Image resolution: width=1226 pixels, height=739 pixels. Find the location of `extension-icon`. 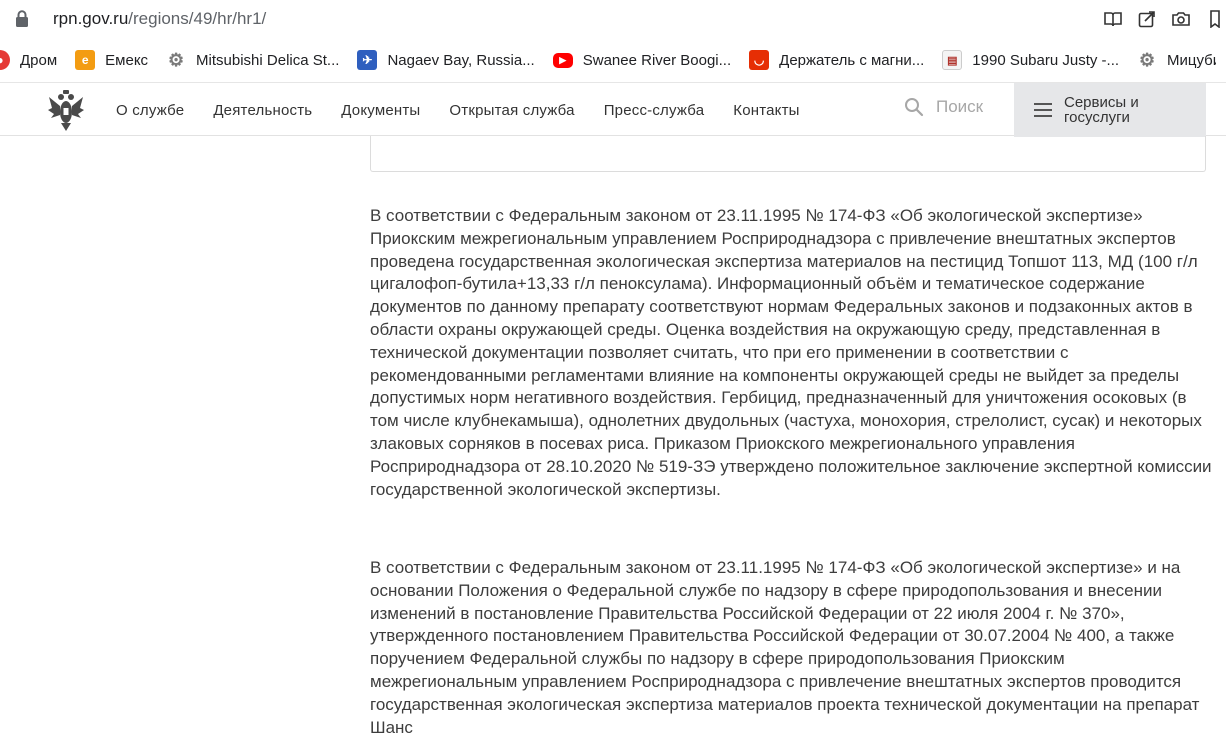

extension-icon is located at coordinates (1215, 19).